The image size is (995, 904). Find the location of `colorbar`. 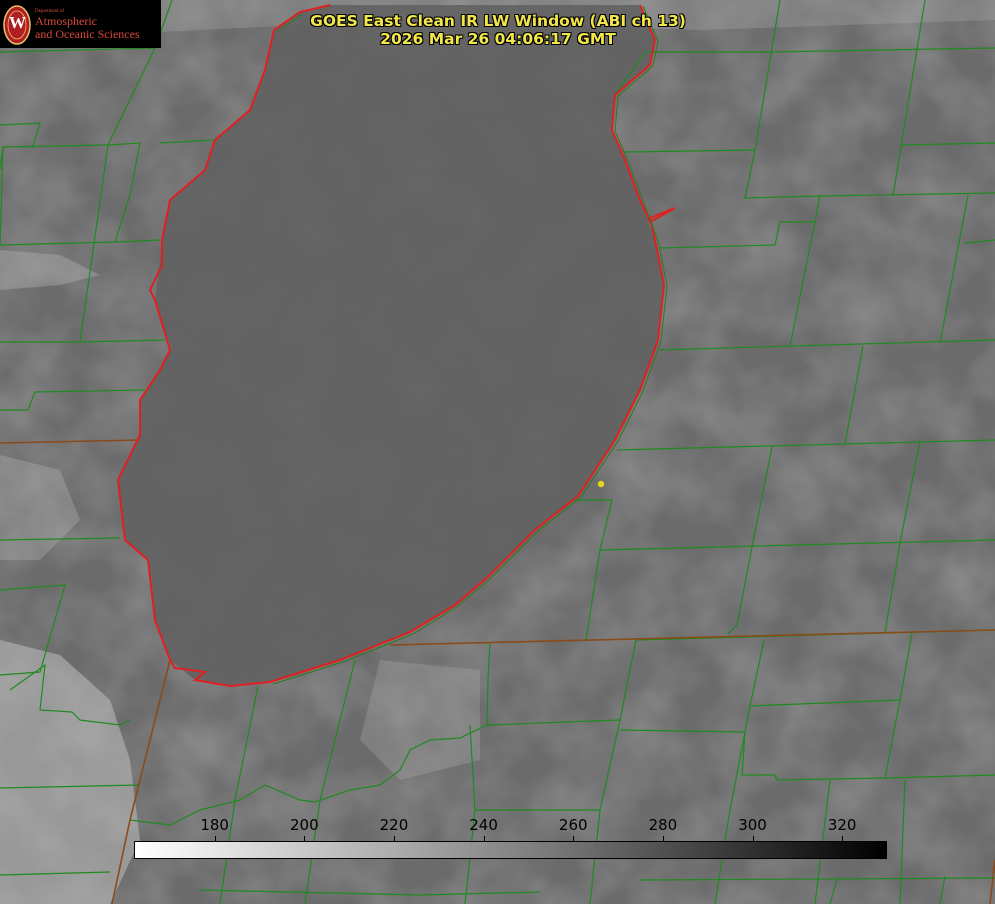

colorbar is located at coordinates (510, 850).